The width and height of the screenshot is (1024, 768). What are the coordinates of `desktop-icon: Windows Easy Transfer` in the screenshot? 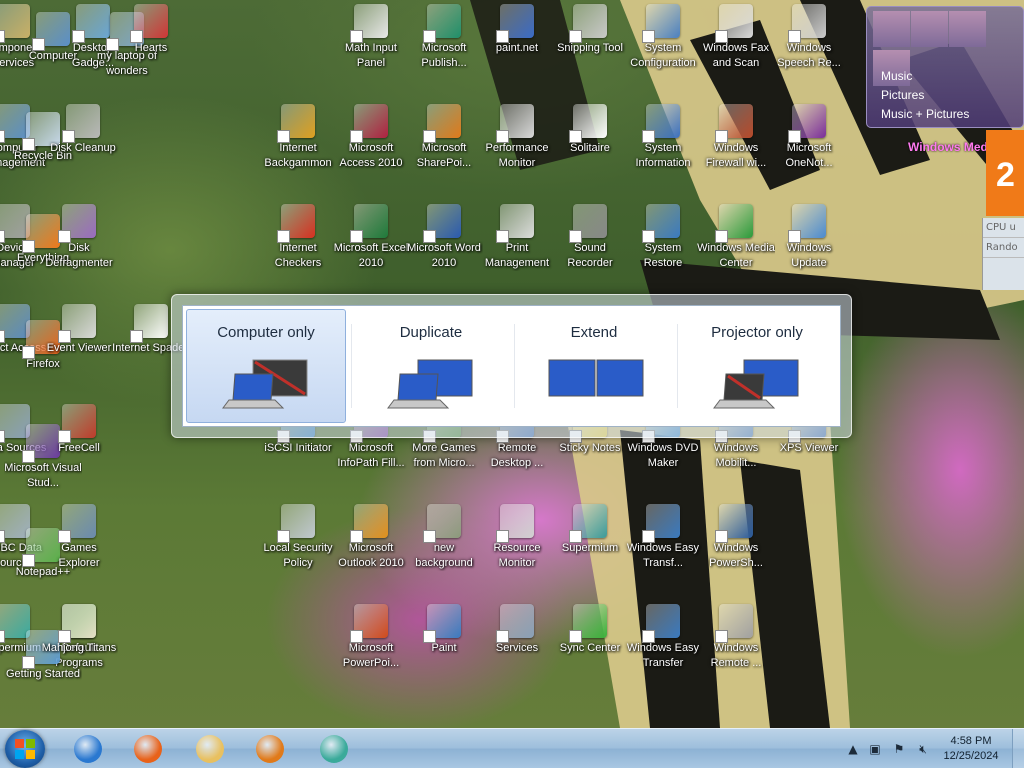 It's located at (663, 652).